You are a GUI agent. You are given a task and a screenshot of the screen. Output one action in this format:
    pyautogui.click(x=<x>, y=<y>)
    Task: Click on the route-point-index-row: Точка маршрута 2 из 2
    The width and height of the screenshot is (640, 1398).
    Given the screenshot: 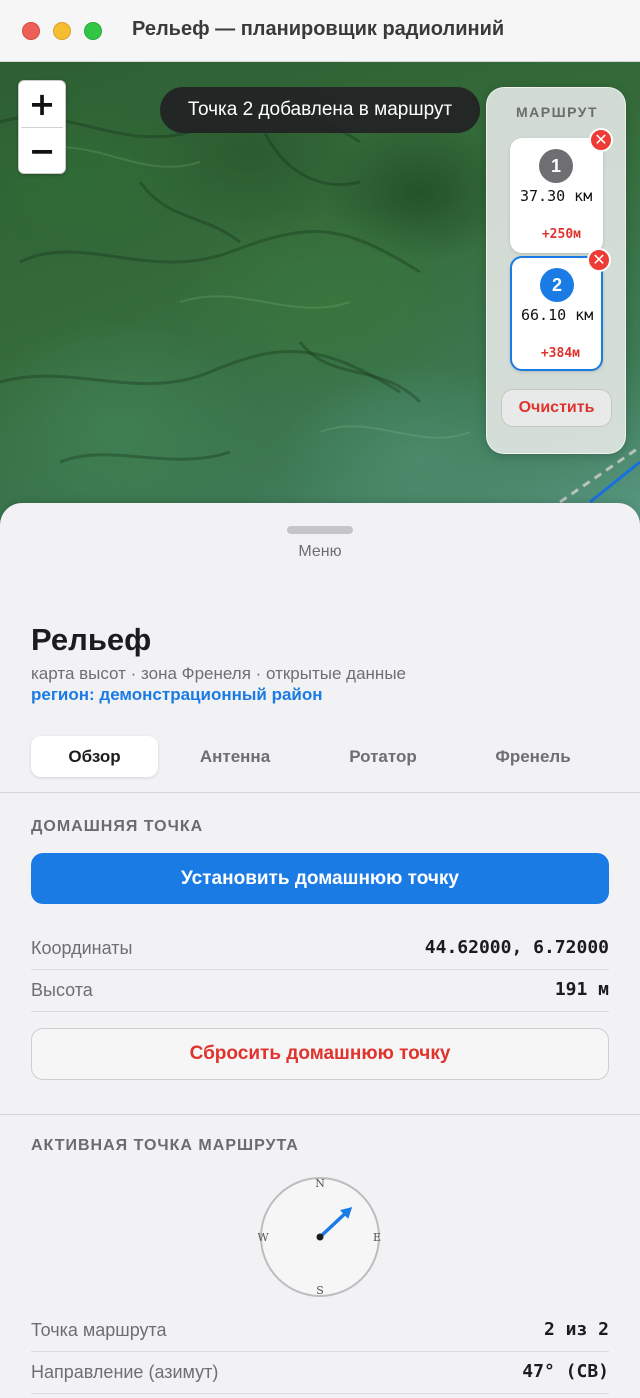 What is the action you would take?
    pyautogui.click(x=320, y=1331)
    